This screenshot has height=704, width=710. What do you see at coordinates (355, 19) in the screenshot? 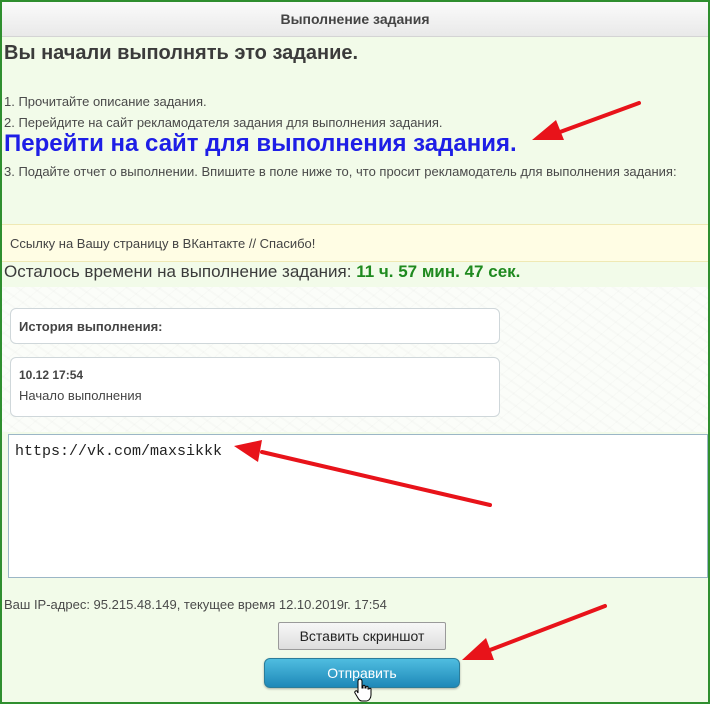
I see `window-title: Выполнение задания` at bounding box center [355, 19].